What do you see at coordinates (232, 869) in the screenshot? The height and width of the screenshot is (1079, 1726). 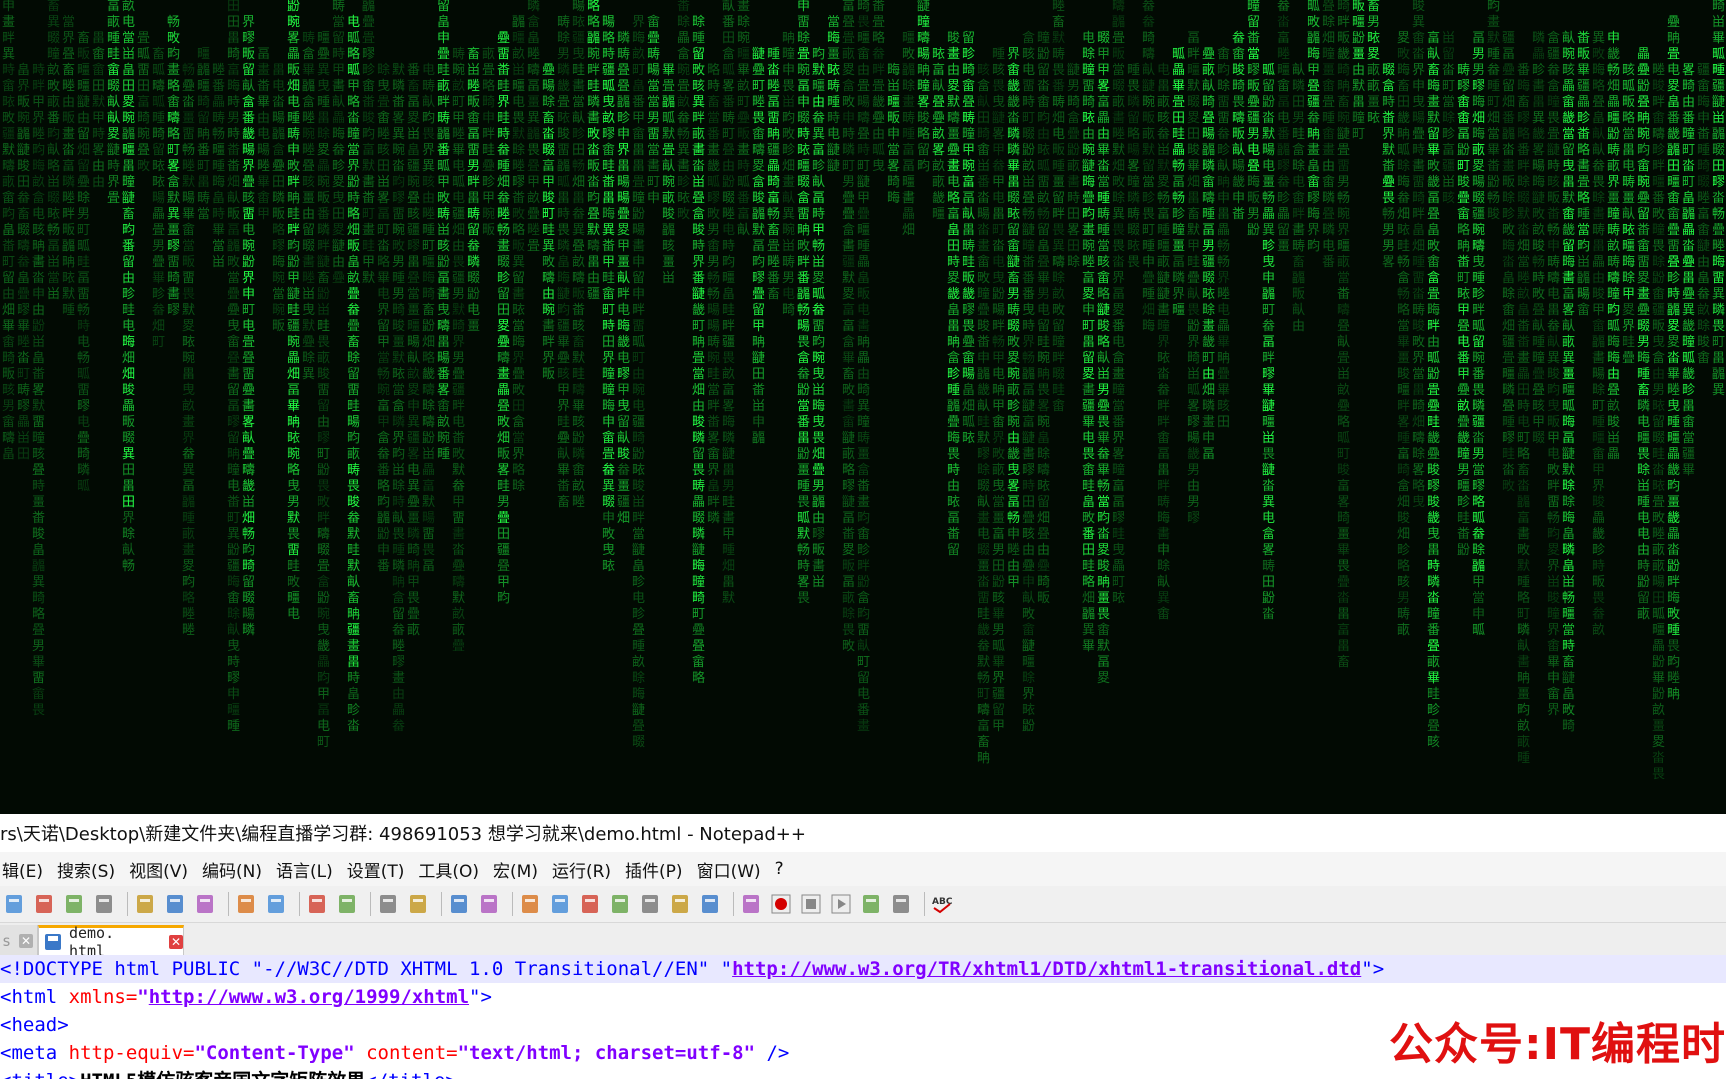 I see `menu-encoding: 编码(N)` at bounding box center [232, 869].